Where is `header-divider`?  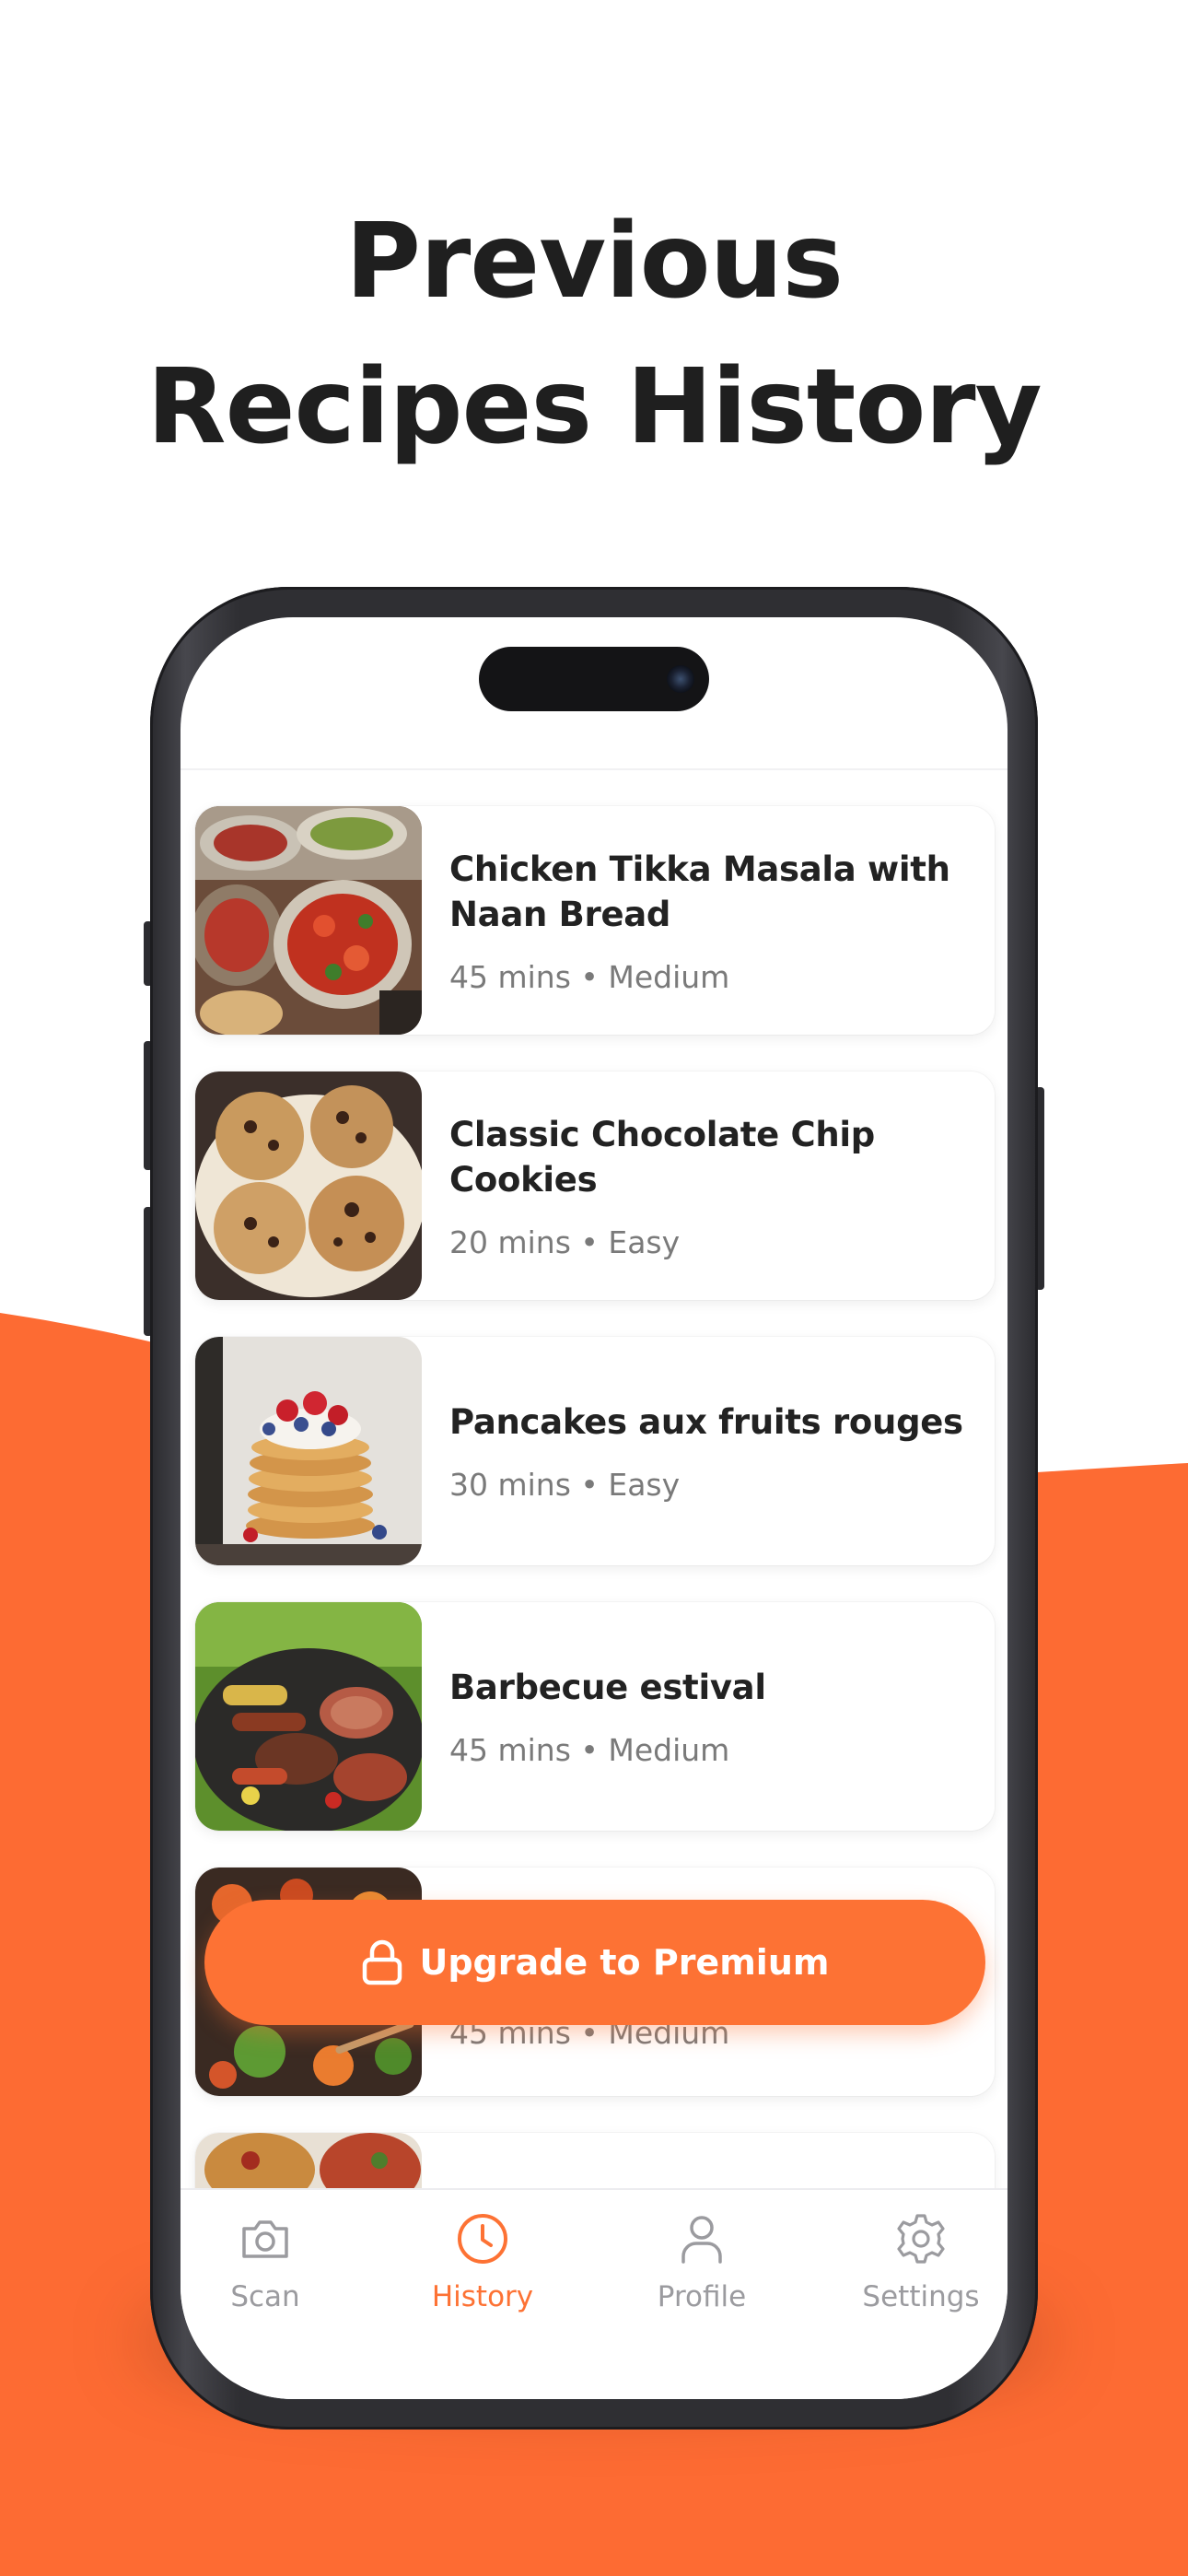 header-divider is located at coordinates (594, 769).